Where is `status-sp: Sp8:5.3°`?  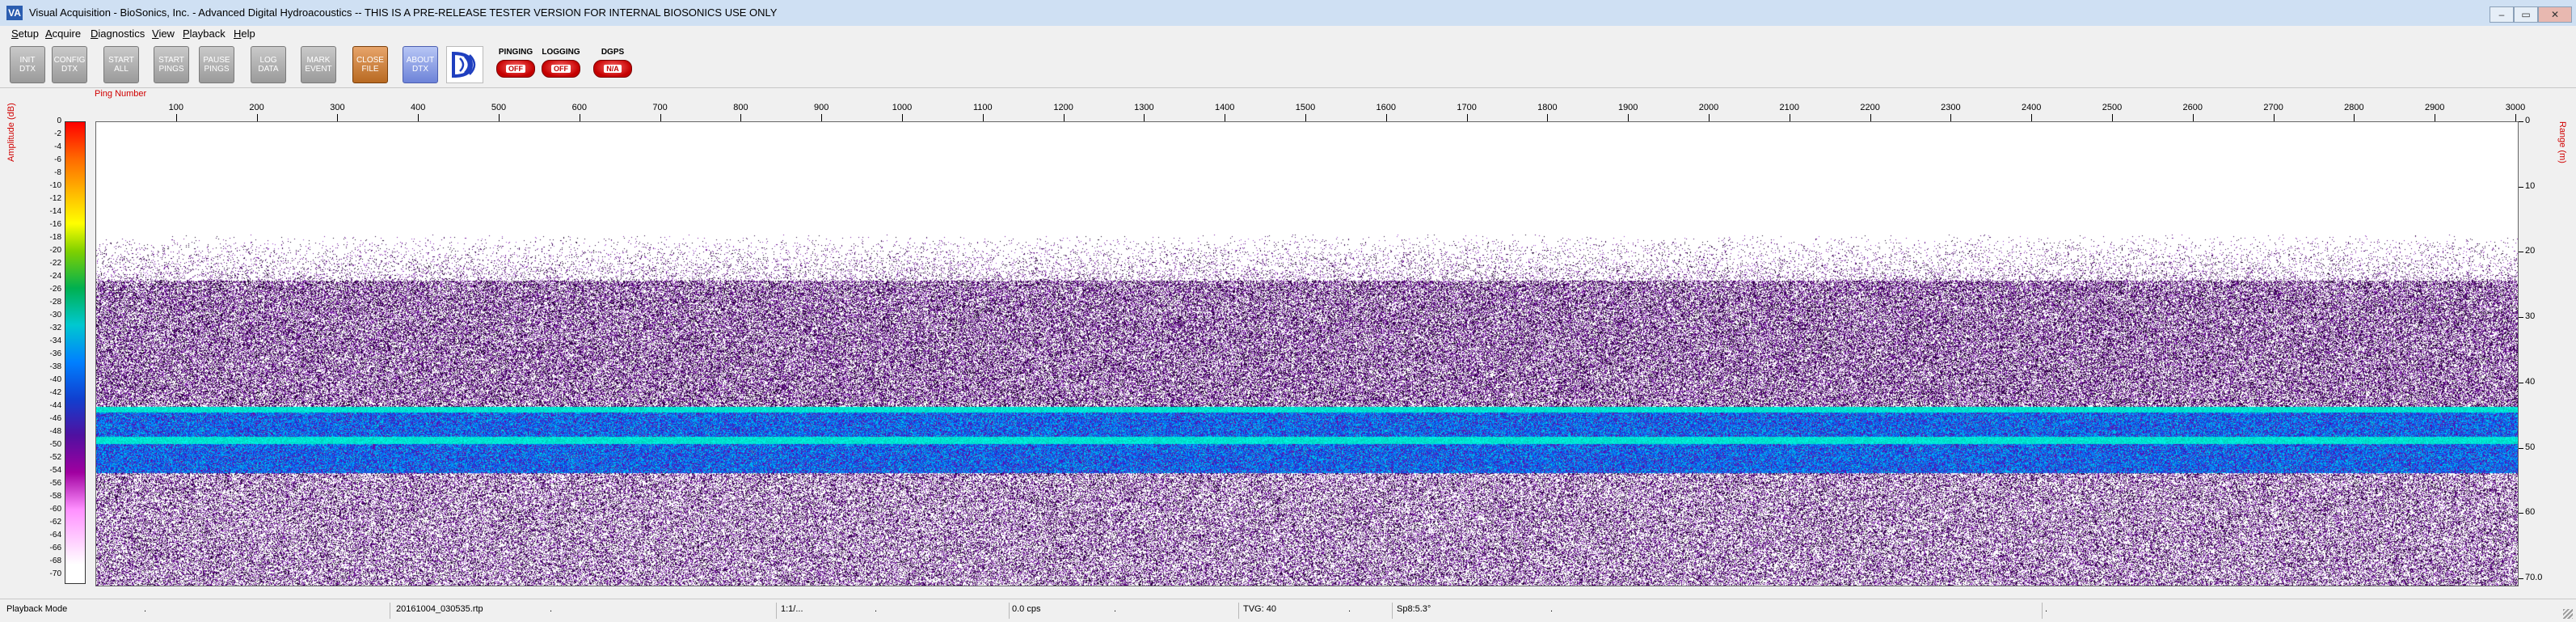
status-sp: Sp8:5.3° is located at coordinates (1414, 609).